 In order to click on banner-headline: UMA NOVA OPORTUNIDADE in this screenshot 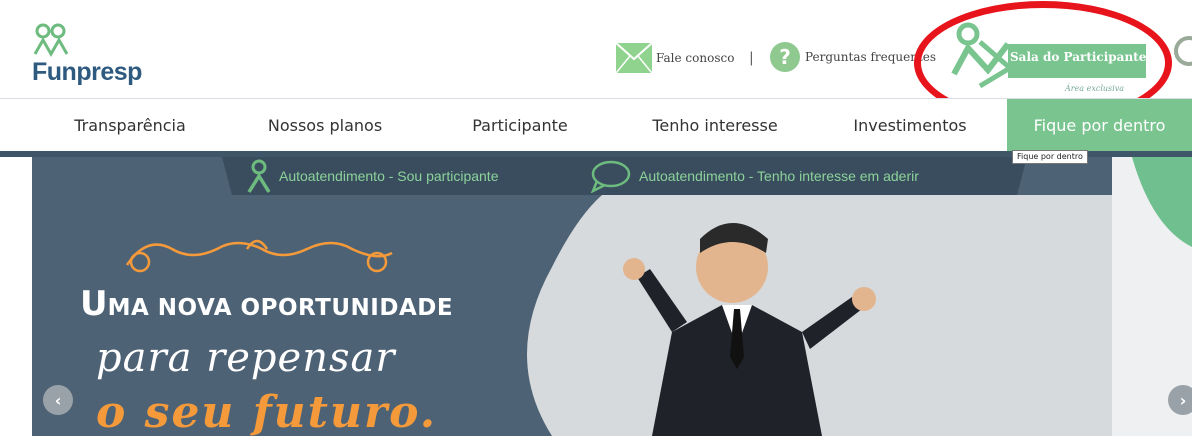, I will do `click(266, 304)`.